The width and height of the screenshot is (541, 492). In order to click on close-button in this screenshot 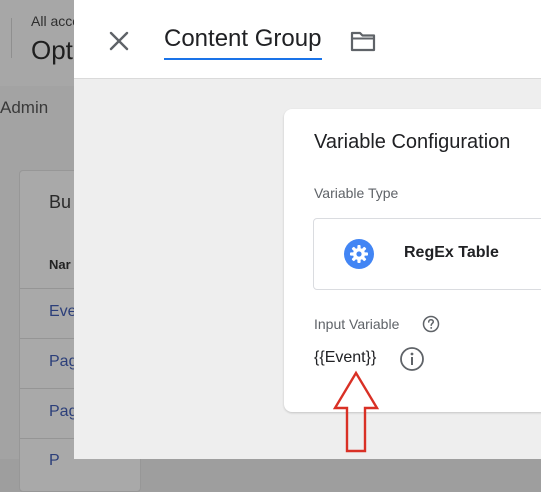, I will do `click(119, 41)`.